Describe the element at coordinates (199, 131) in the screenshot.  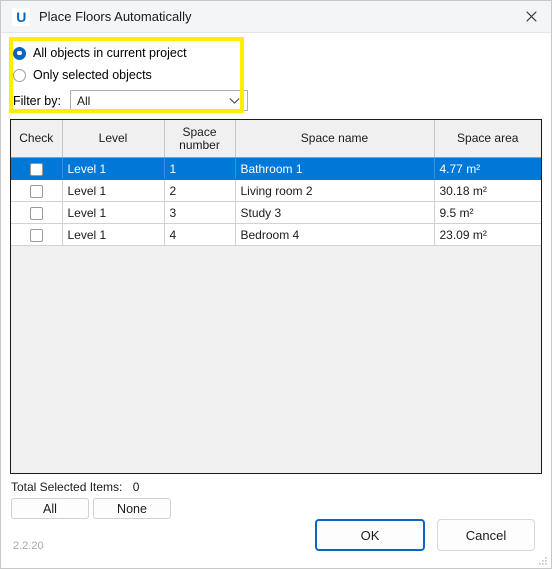
I see `column-header-space-number-line1: Space` at that location.